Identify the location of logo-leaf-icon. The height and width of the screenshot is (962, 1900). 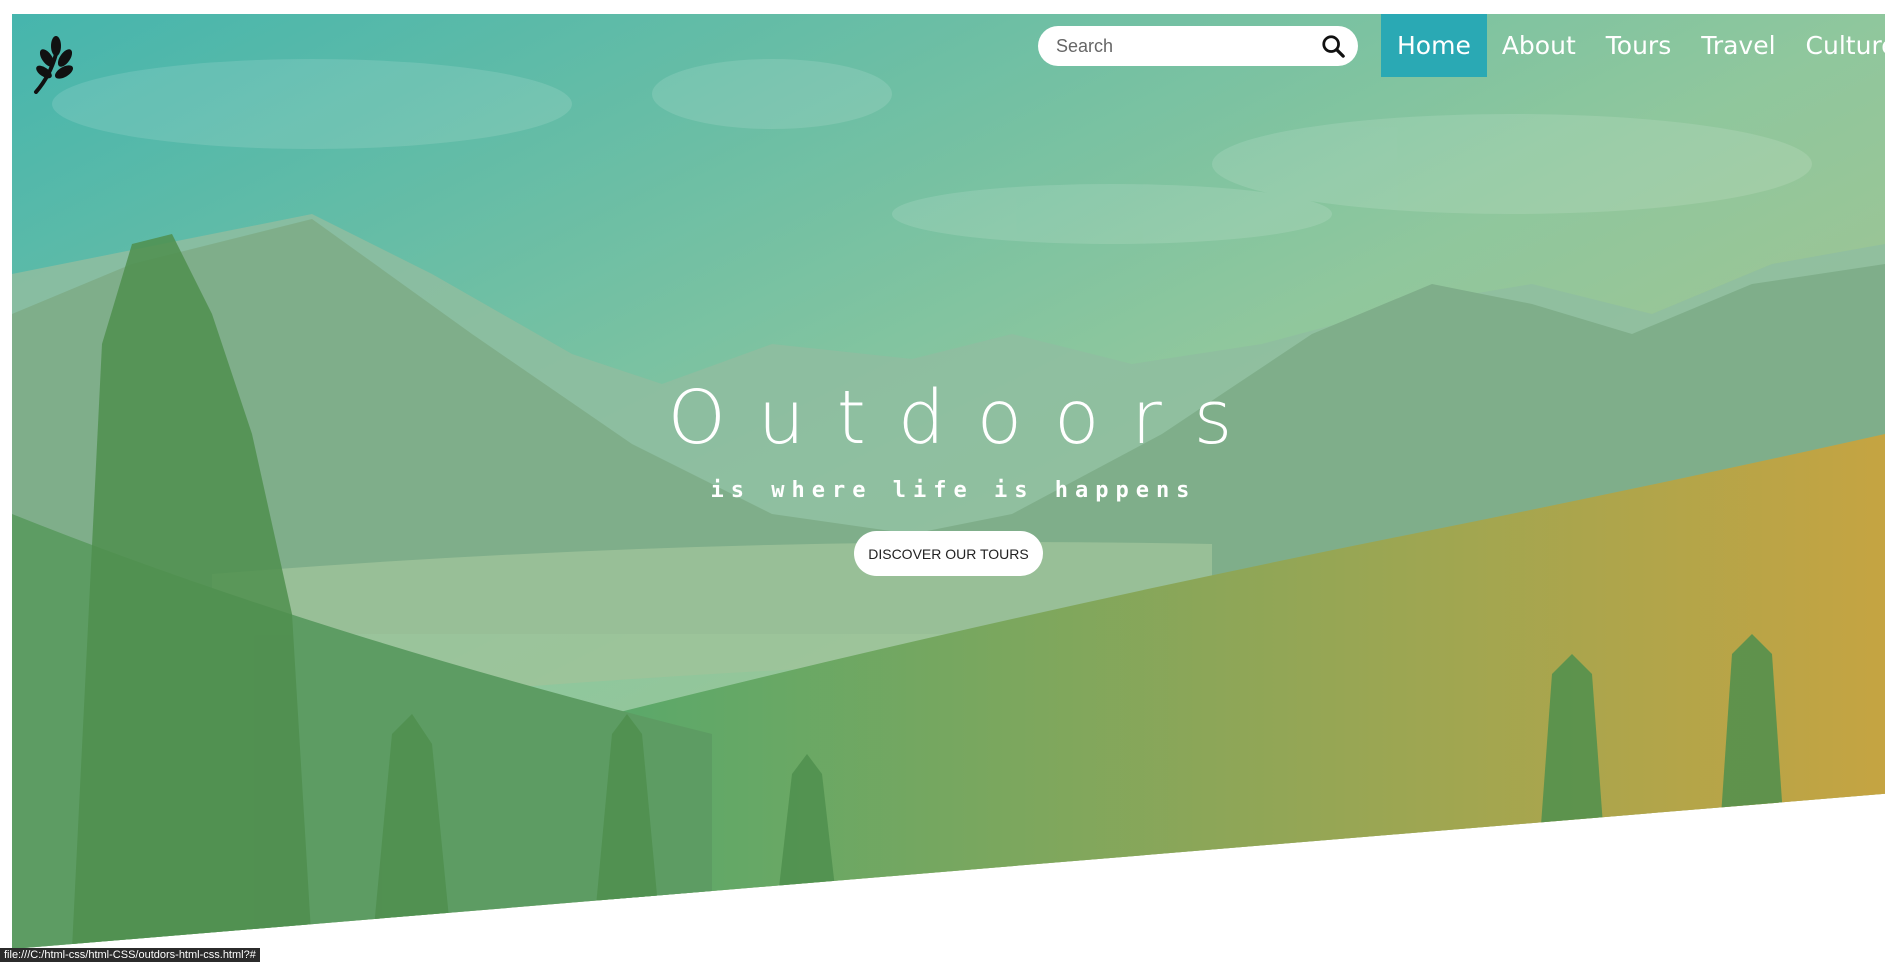
(55, 65).